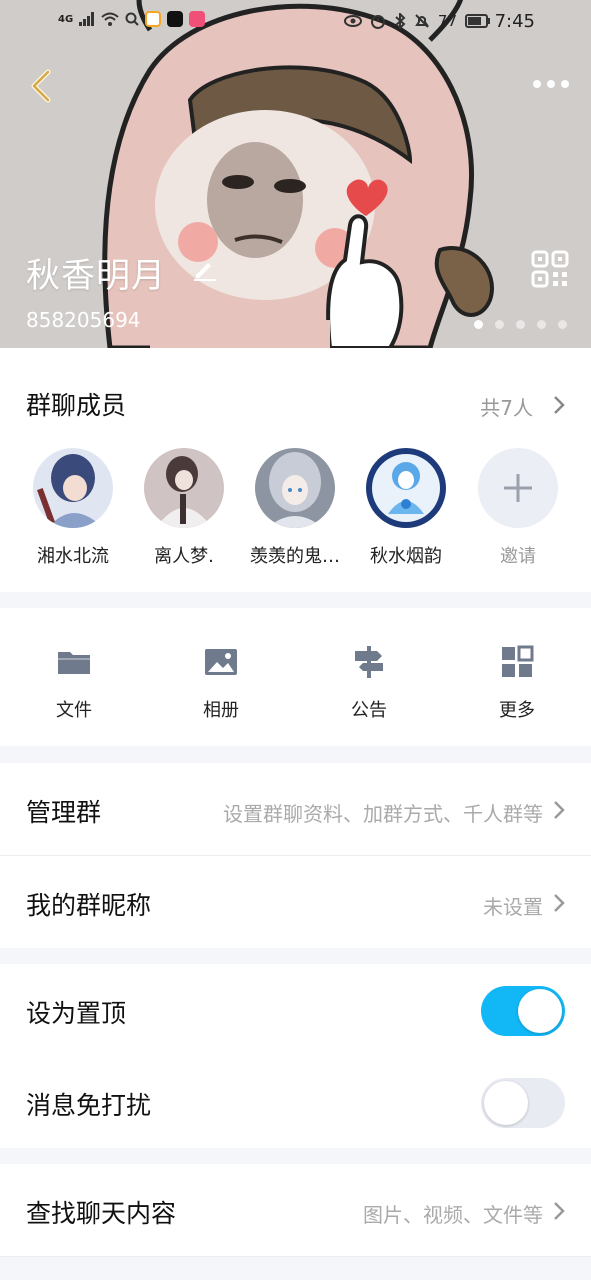 The height and width of the screenshot is (1280, 591). Describe the element at coordinates (295, 1210) in the screenshot. I see `search-chat-row: 查找聊天内容 图片、视频、文件等` at that location.